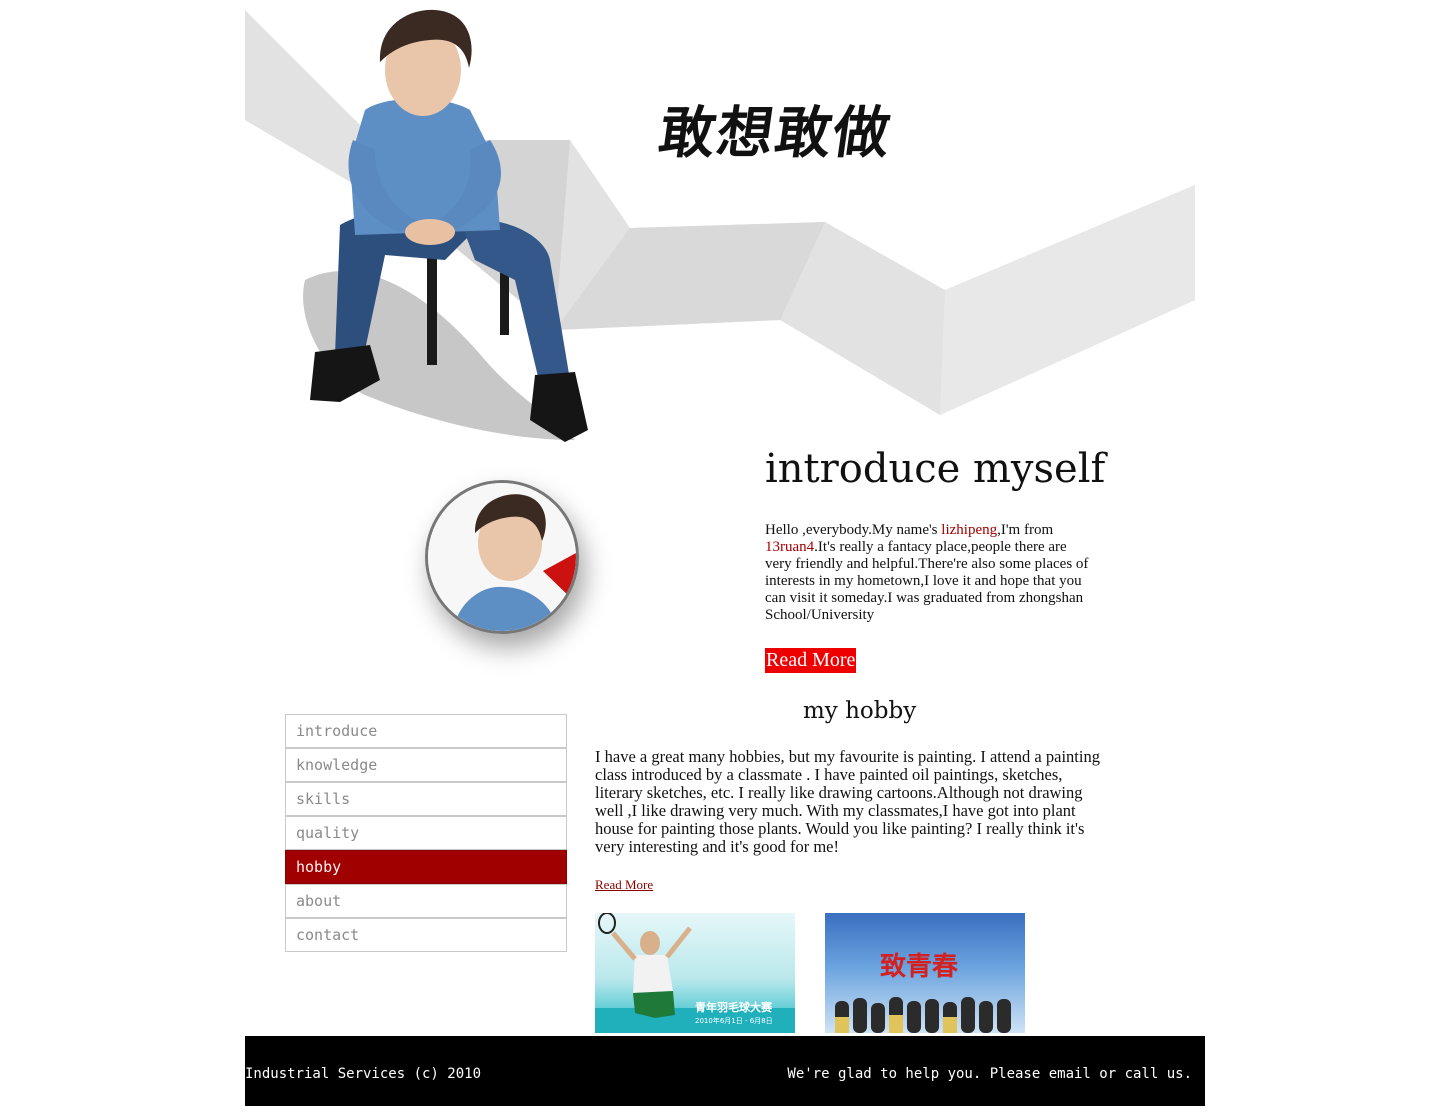 This screenshot has width=1440, height=1114. What do you see at coordinates (426, 731) in the screenshot?
I see `nav-item-introduce: introduce` at bounding box center [426, 731].